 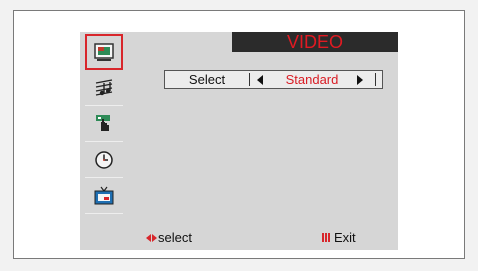 I want to click on menu-item-timer, so click(x=104, y=160).